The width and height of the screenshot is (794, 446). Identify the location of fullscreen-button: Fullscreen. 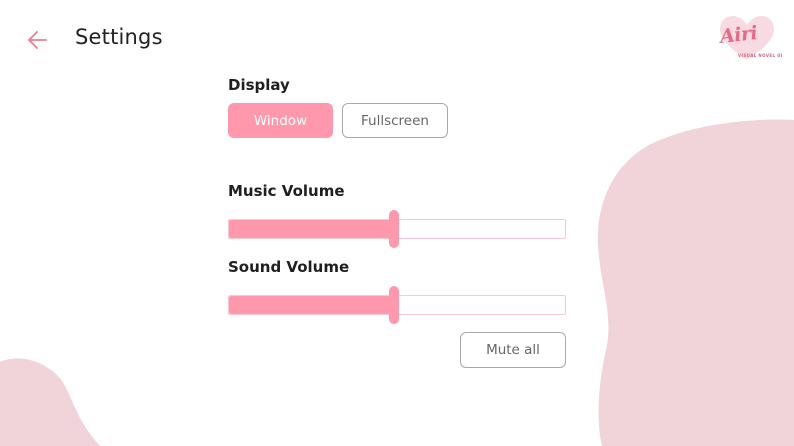
(395, 120).